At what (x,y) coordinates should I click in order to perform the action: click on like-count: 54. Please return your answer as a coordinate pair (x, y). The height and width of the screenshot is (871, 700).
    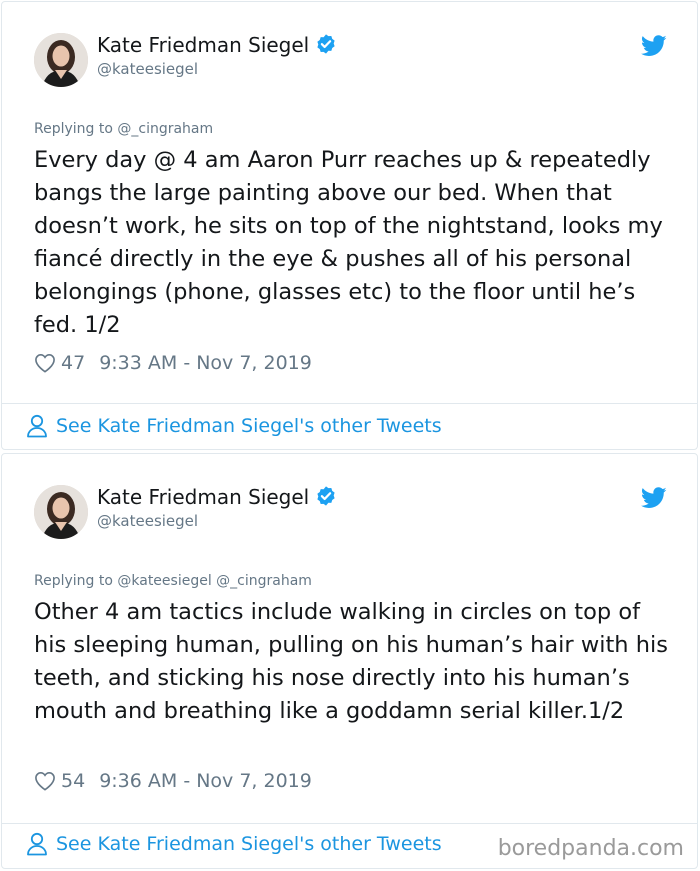
    Looking at the image, I should click on (73, 781).